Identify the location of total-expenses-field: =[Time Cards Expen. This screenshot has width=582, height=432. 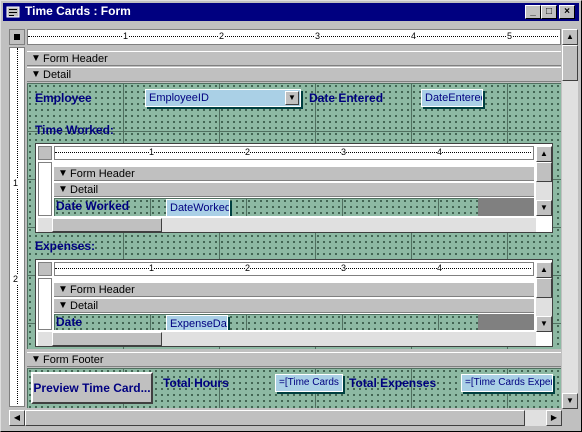
(507, 383).